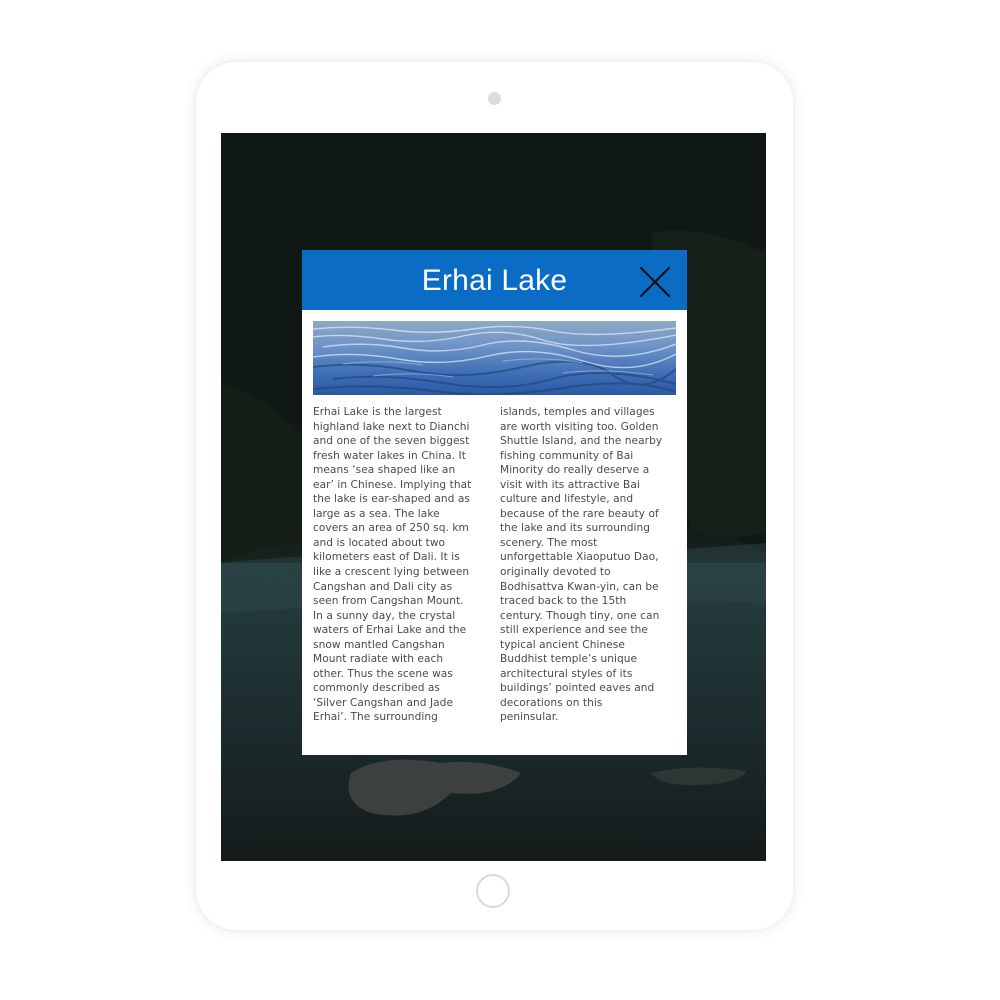 The image size is (1000, 1000). Describe the element at coordinates (494, 358) in the screenshot. I see `lake-water-image` at that location.